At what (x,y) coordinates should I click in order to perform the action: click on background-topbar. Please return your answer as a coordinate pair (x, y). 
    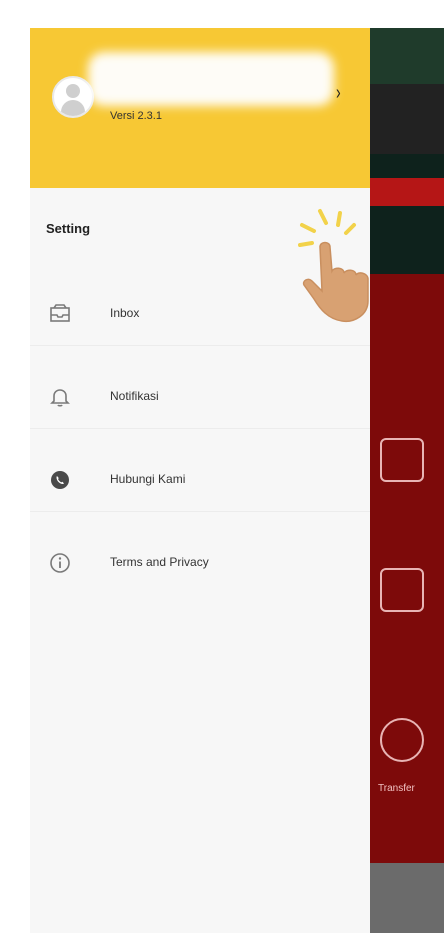
    Looking at the image, I should click on (407, 56).